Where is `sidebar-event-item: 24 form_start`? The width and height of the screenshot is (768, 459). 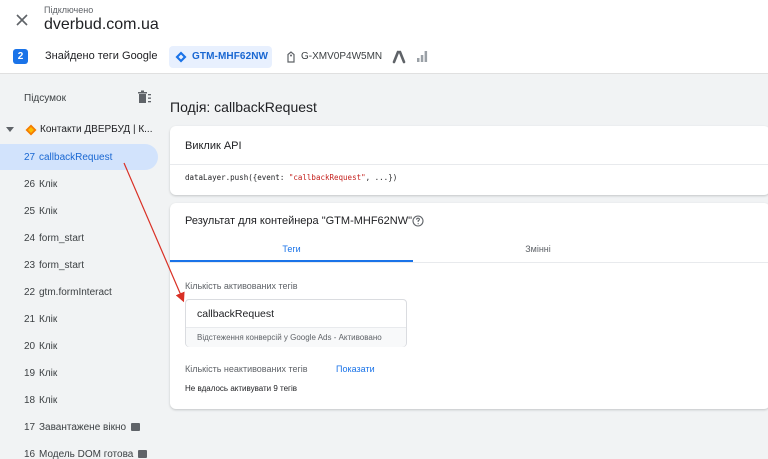
sidebar-event-item: 24 form_start is located at coordinates (79, 238).